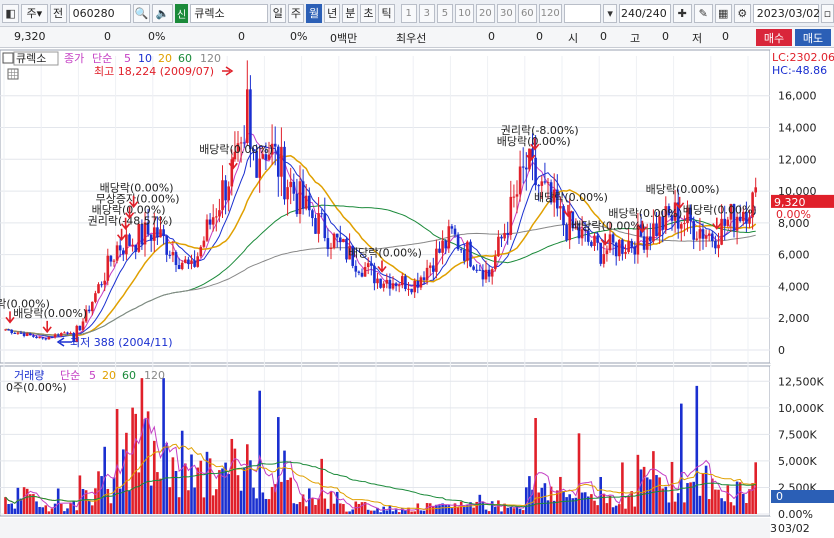 The image size is (834, 538). What do you see at coordinates (162, 13) in the screenshot?
I see `speaker-icon: 🔈` at bounding box center [162, 13].